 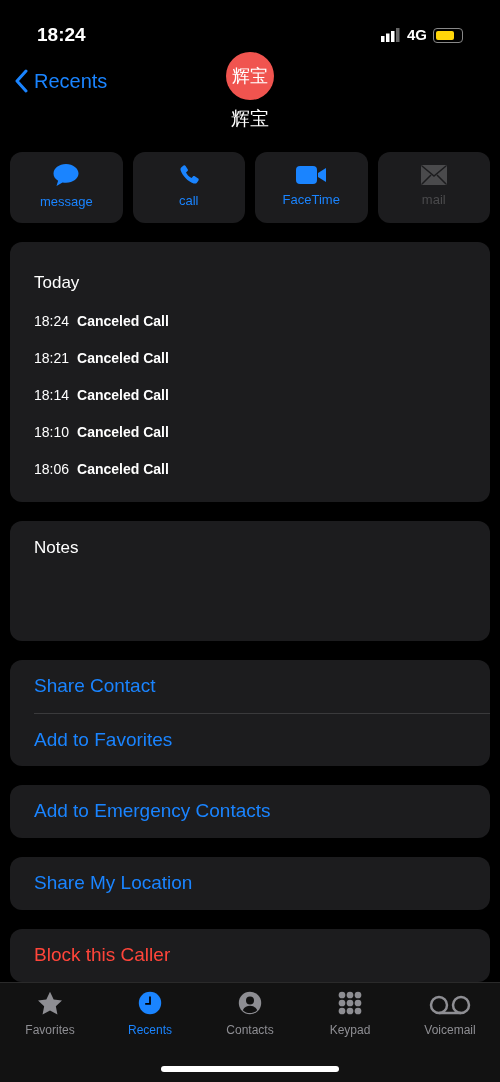 What do you see at coordinates (52, 469) in the screenshot?
I see `call-time: 18:06` at bounding box center [52, 469].